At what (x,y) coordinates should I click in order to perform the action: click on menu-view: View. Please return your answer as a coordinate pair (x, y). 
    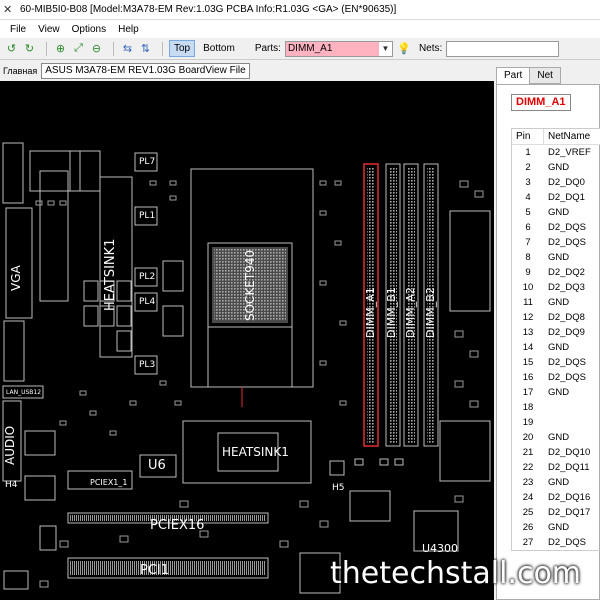
    Looking at the image, I should click on (49, 29).